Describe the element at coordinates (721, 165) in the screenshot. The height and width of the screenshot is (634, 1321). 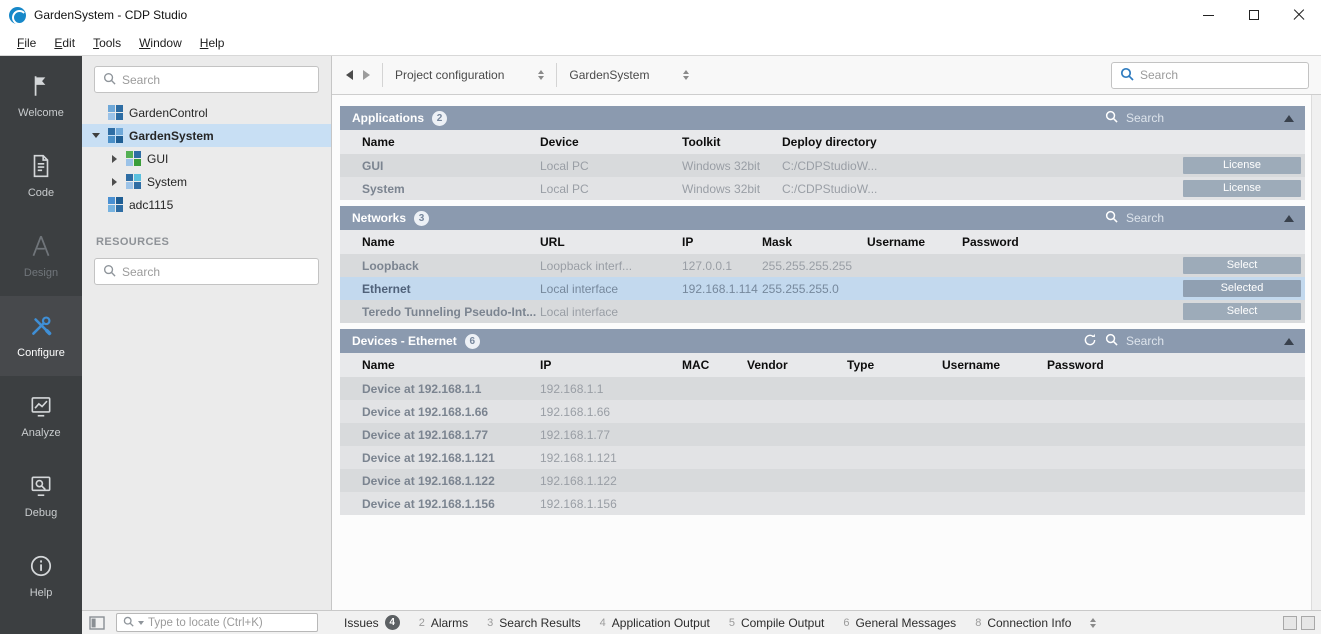
I see `cell-toolkit: Windows 32bit` at that location.